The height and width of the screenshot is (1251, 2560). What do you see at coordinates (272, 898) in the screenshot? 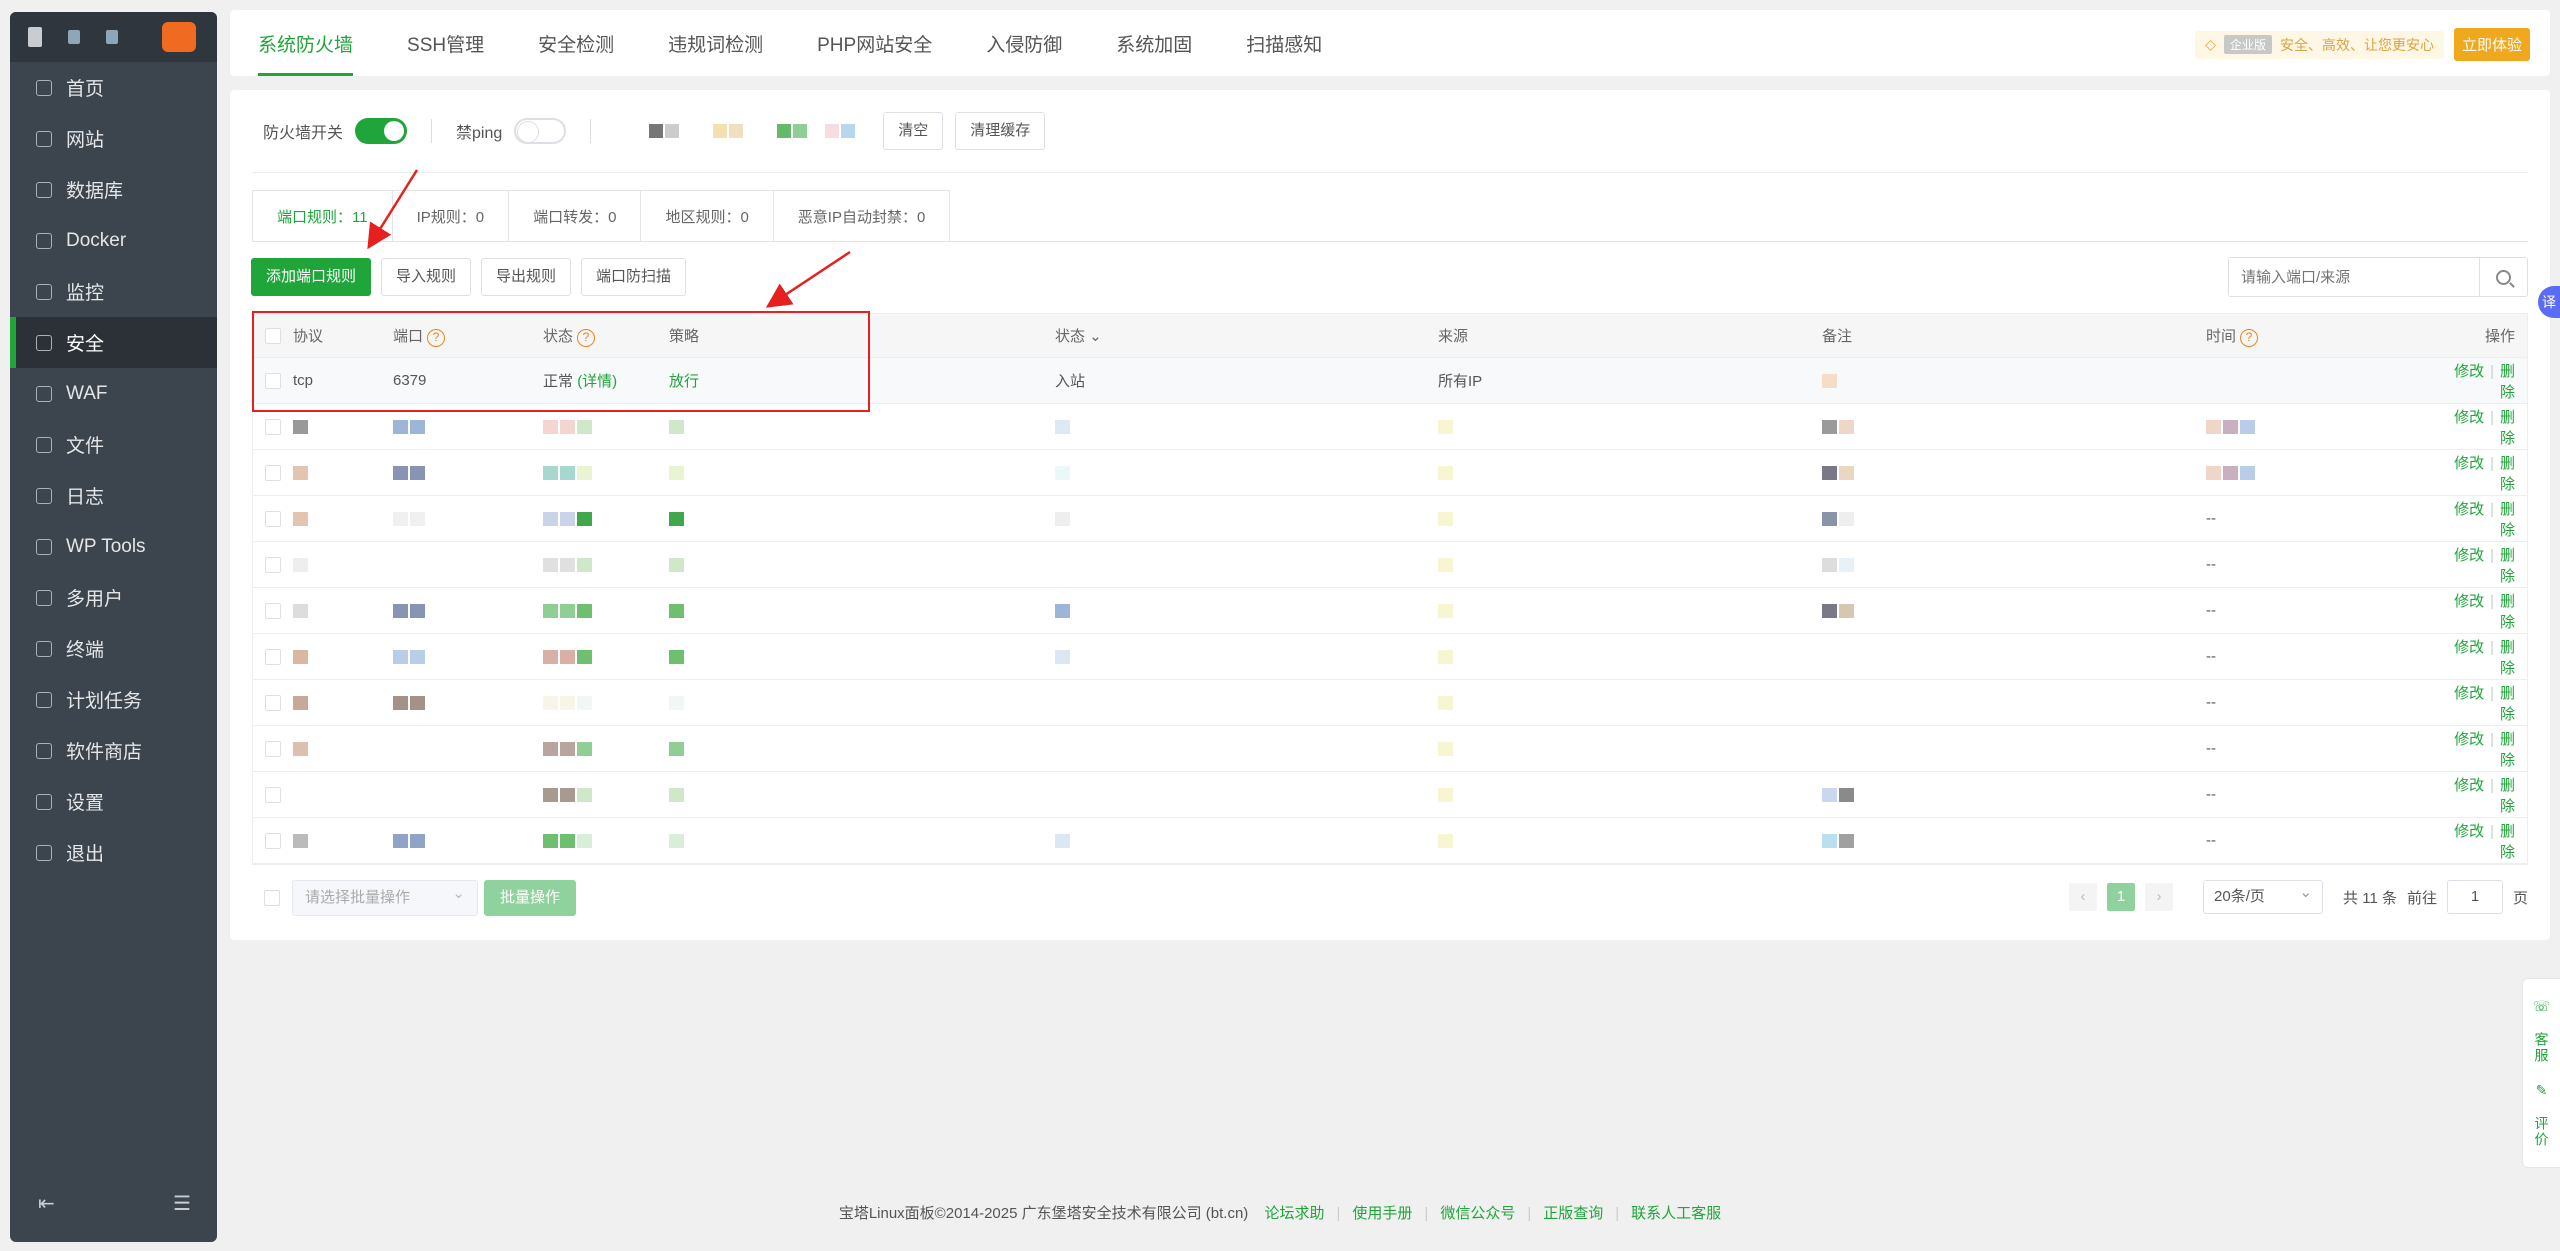
I see `footer-select-checkbox` at bounding box center [272, 898].